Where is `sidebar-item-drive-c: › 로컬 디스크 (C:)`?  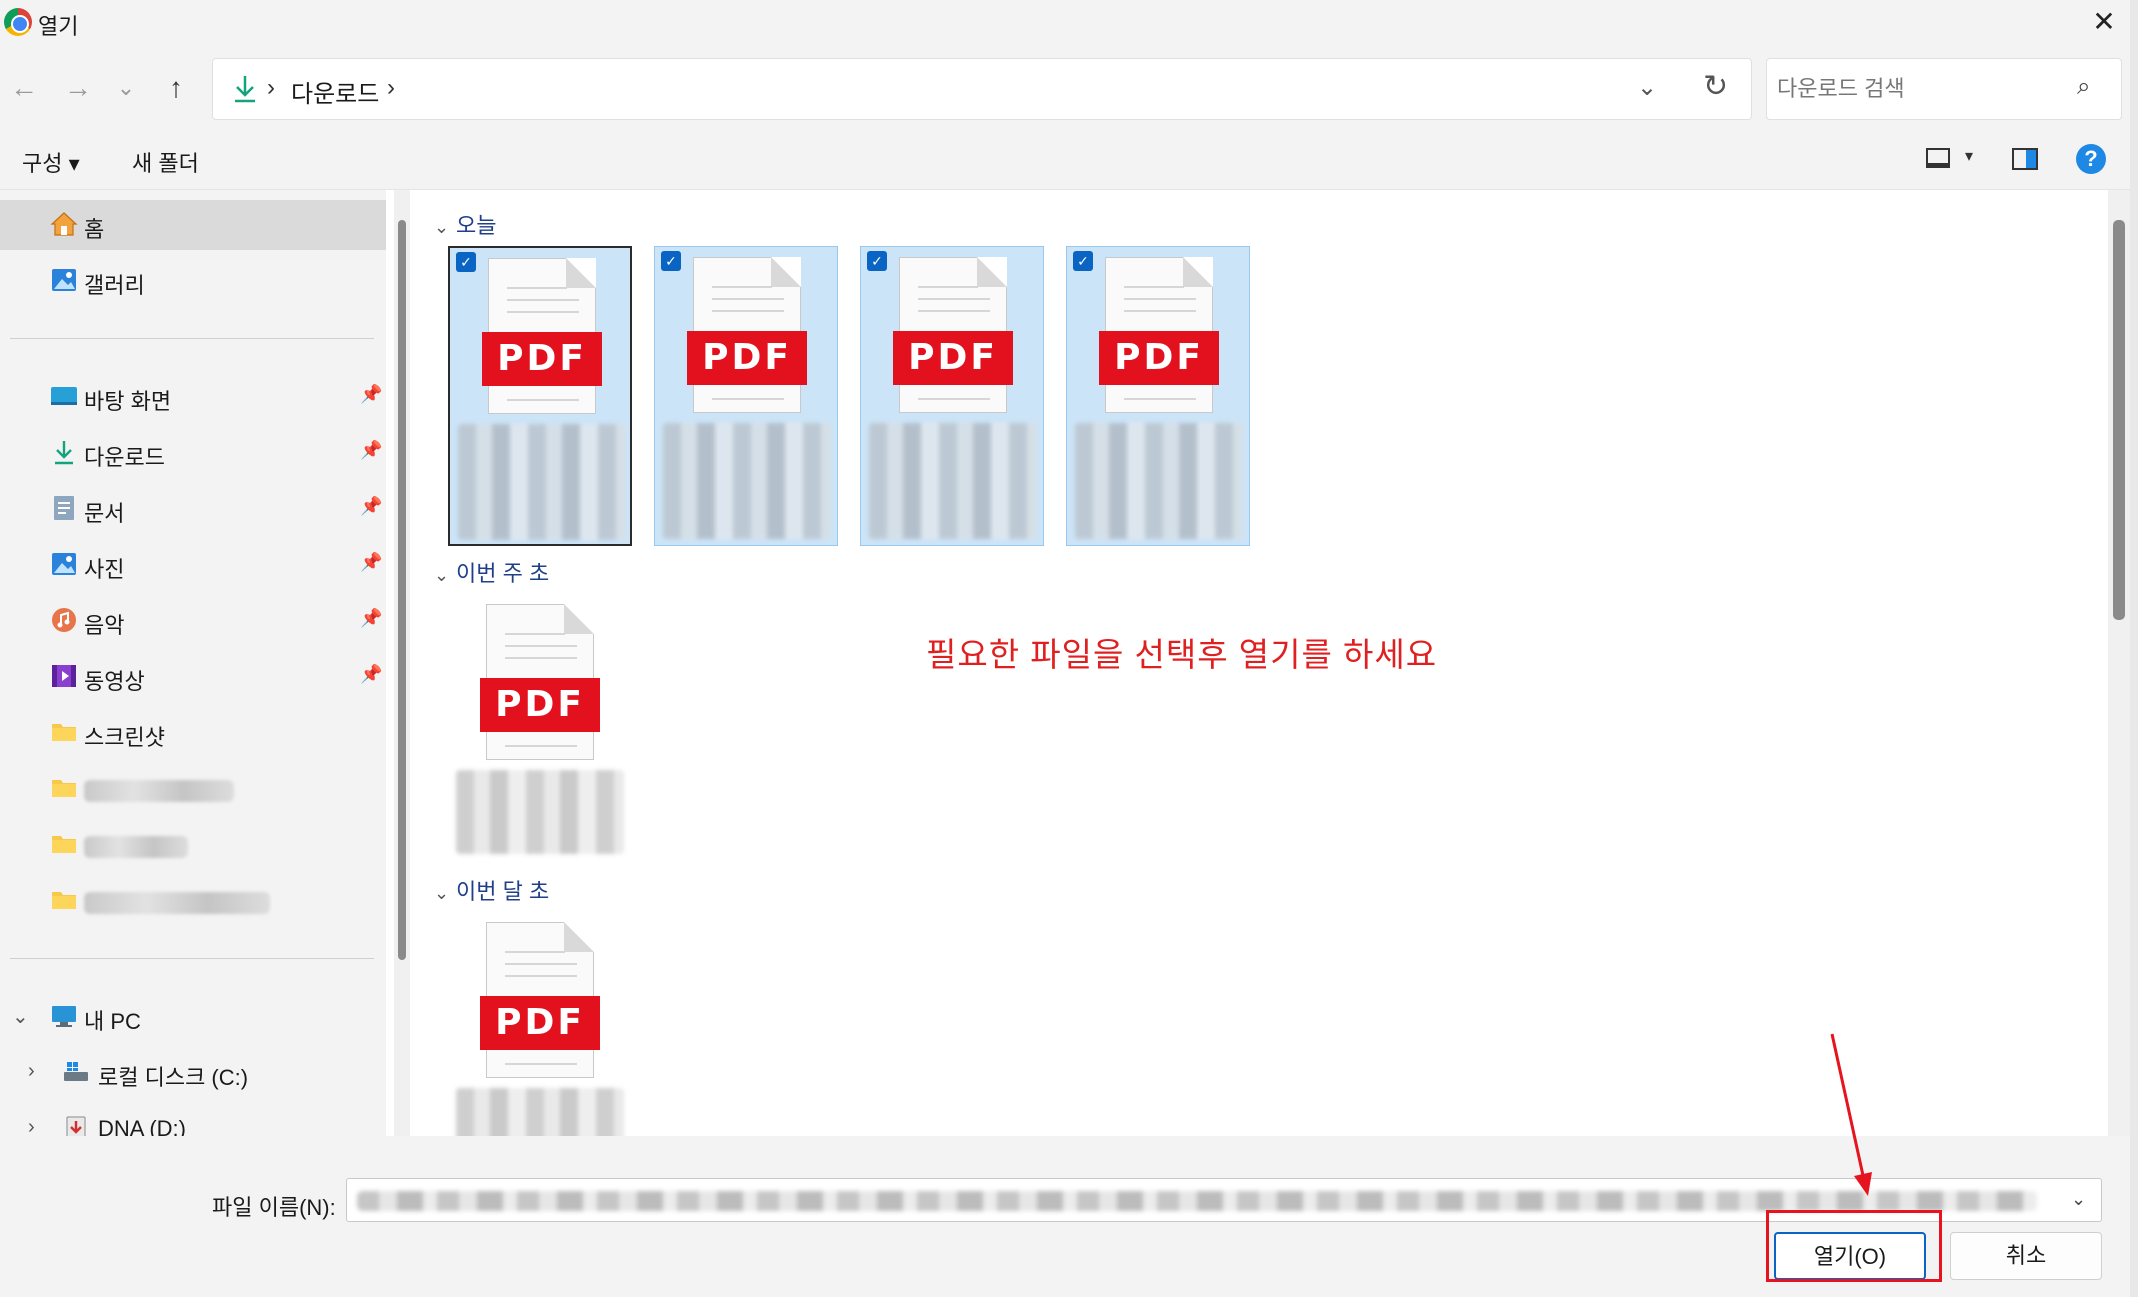 sidebar-item-drive-c: › 로컬 디스크 (C:) is located at coordinates (193, 1073).